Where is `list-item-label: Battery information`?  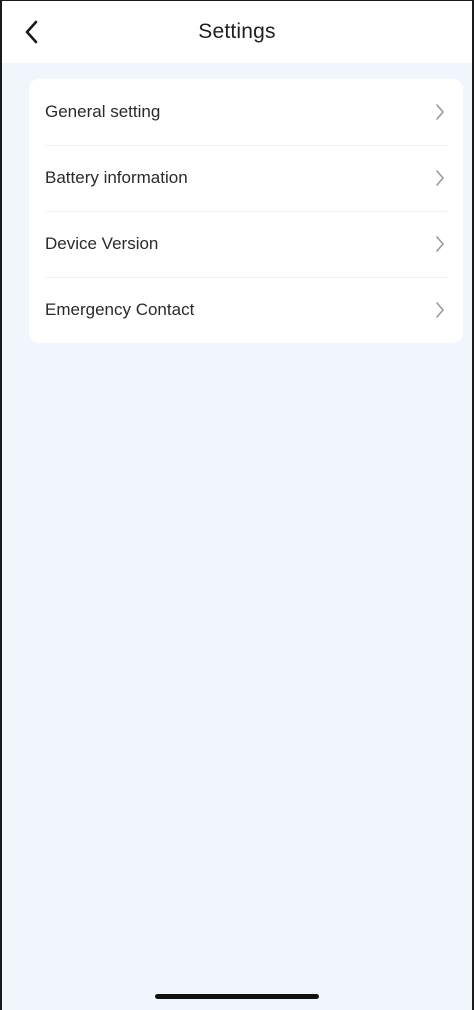 list-item-label: Battery information is located at coordinates (116, 177).